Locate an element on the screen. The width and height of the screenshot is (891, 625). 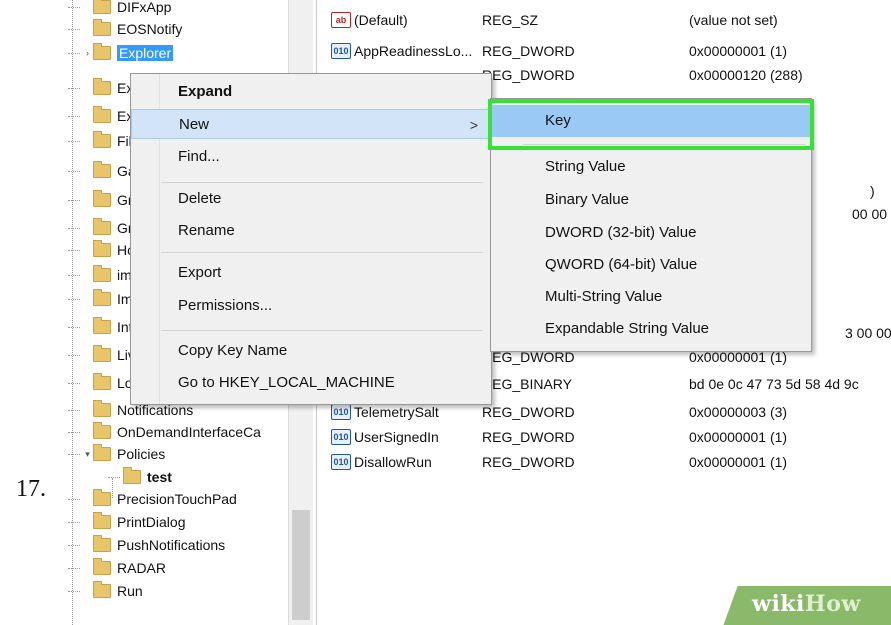
tree-item: Liv is located at coordinates (101, 355).